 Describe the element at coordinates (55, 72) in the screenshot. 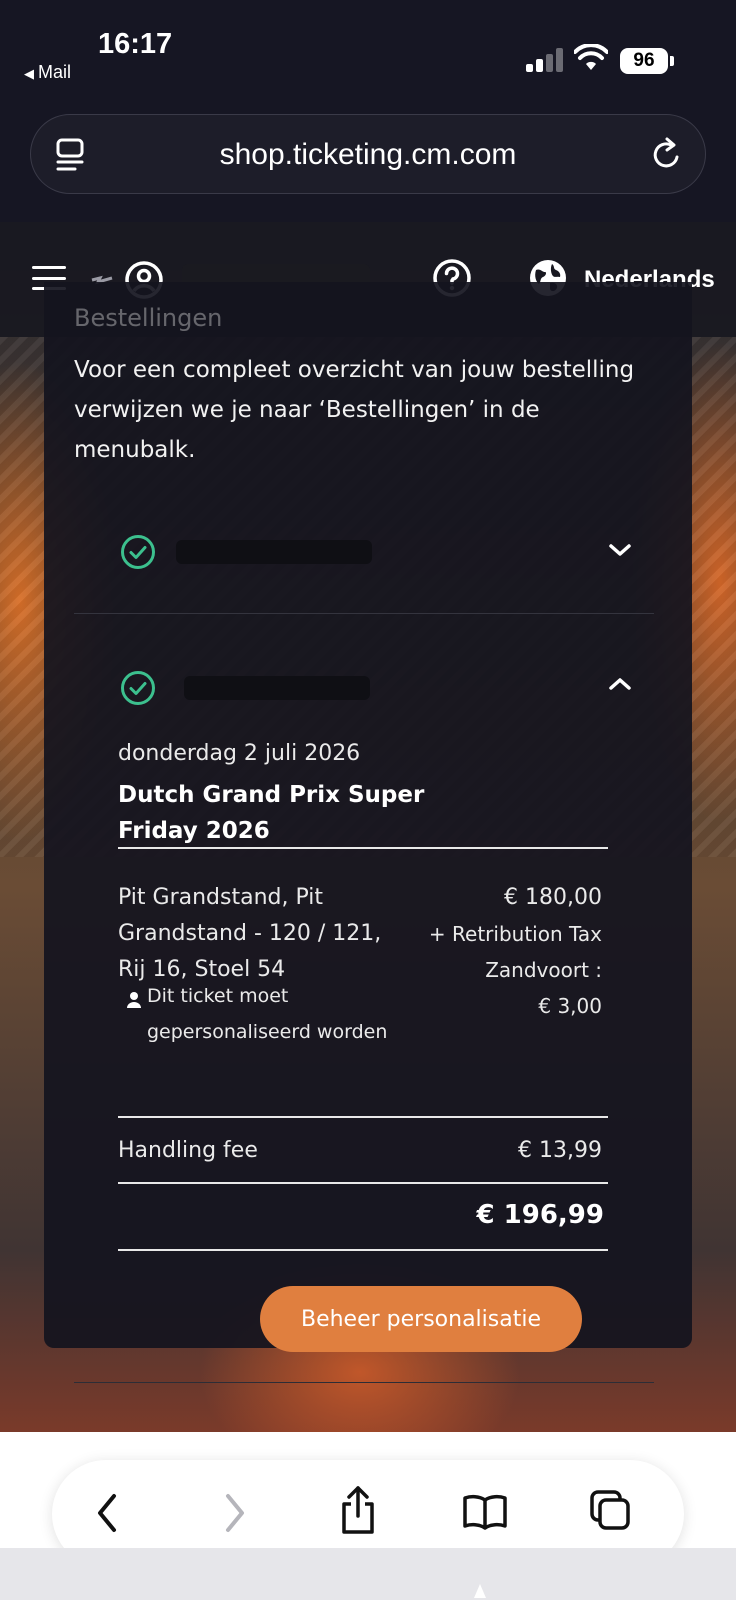

I see `back-app-label: Mail` at that location.